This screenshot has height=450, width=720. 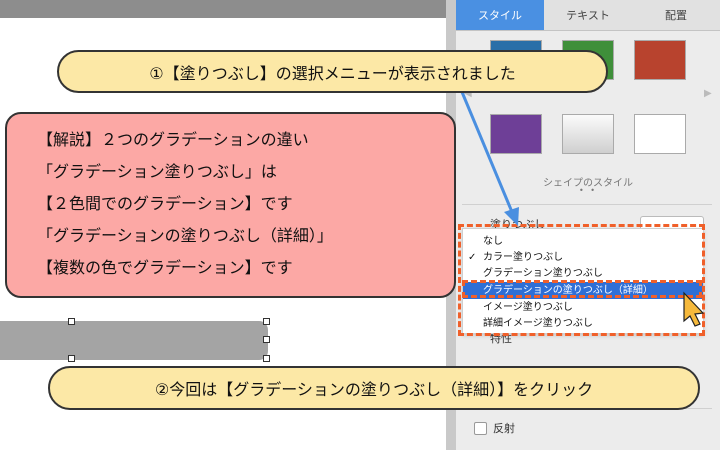 What do you see at coordinates (157, 171) in the screenshot?
I see `explanation-line: 「グラデーション塗りつぶし」は` at bounding box center [157, 171].